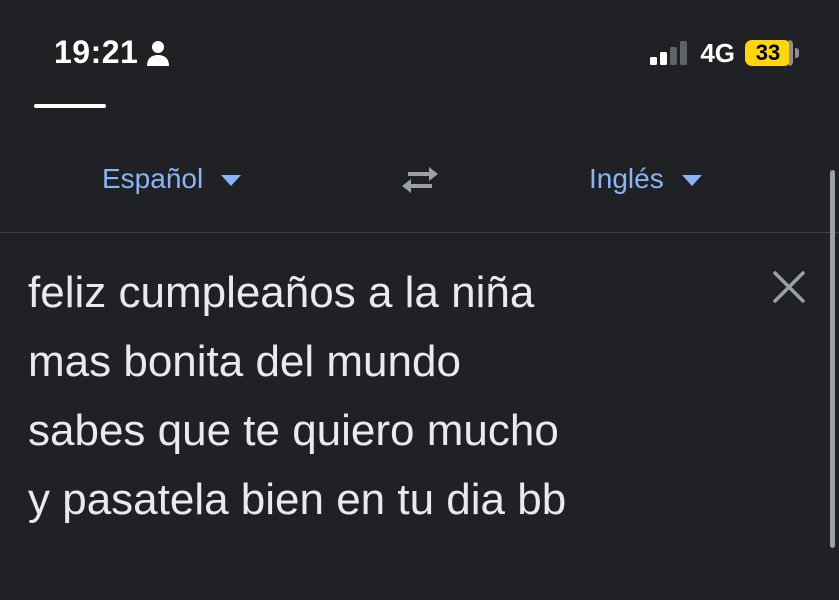 The image size is (839, 600). I want to click on time-label: 19:21, so click(96, 52).